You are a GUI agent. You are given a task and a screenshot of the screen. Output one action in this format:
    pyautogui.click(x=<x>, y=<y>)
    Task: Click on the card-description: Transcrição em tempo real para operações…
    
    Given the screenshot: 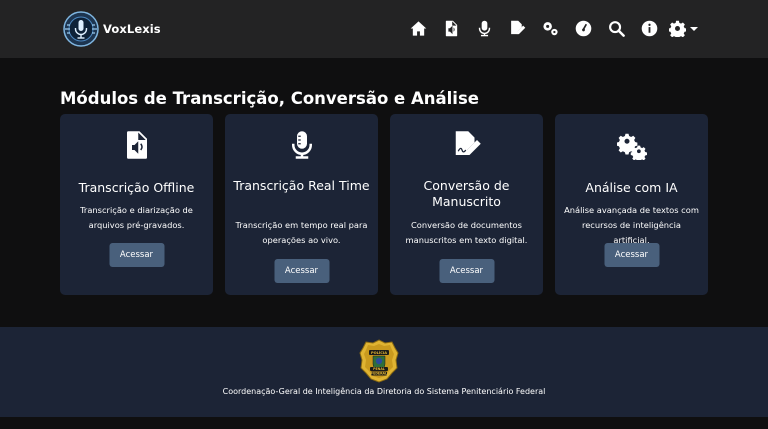 What is the action you would take?
    pyautogui.click(x=301, y=232)
    